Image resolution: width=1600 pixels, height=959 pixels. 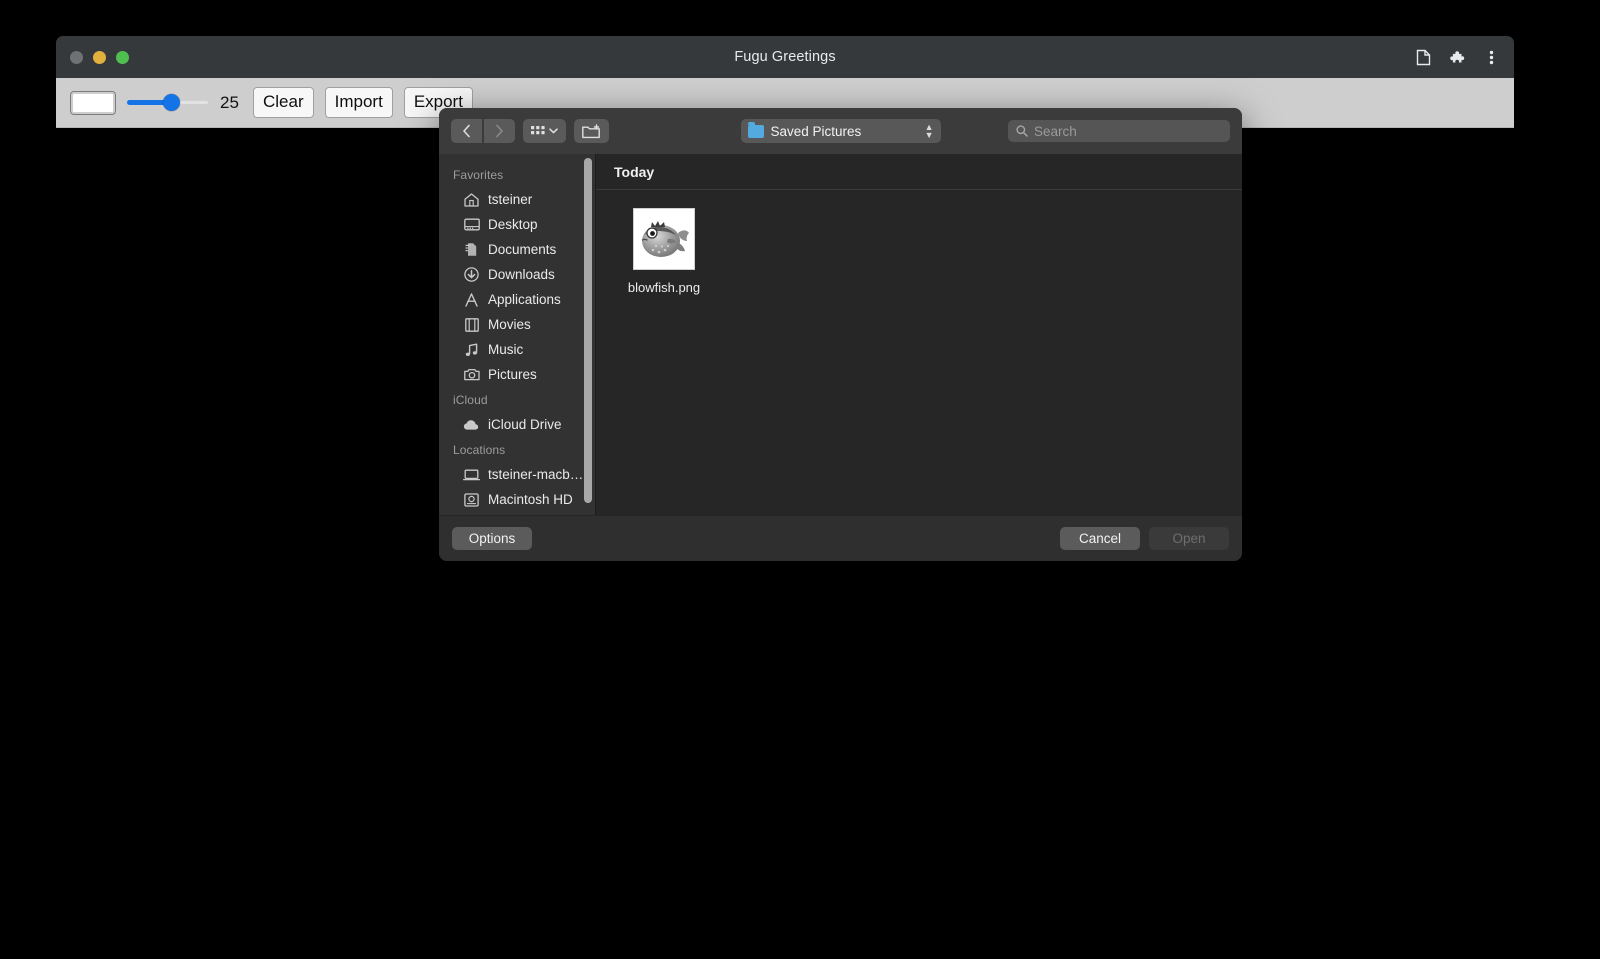 I want to click on laptop-icon, so click(x=471, y=474).